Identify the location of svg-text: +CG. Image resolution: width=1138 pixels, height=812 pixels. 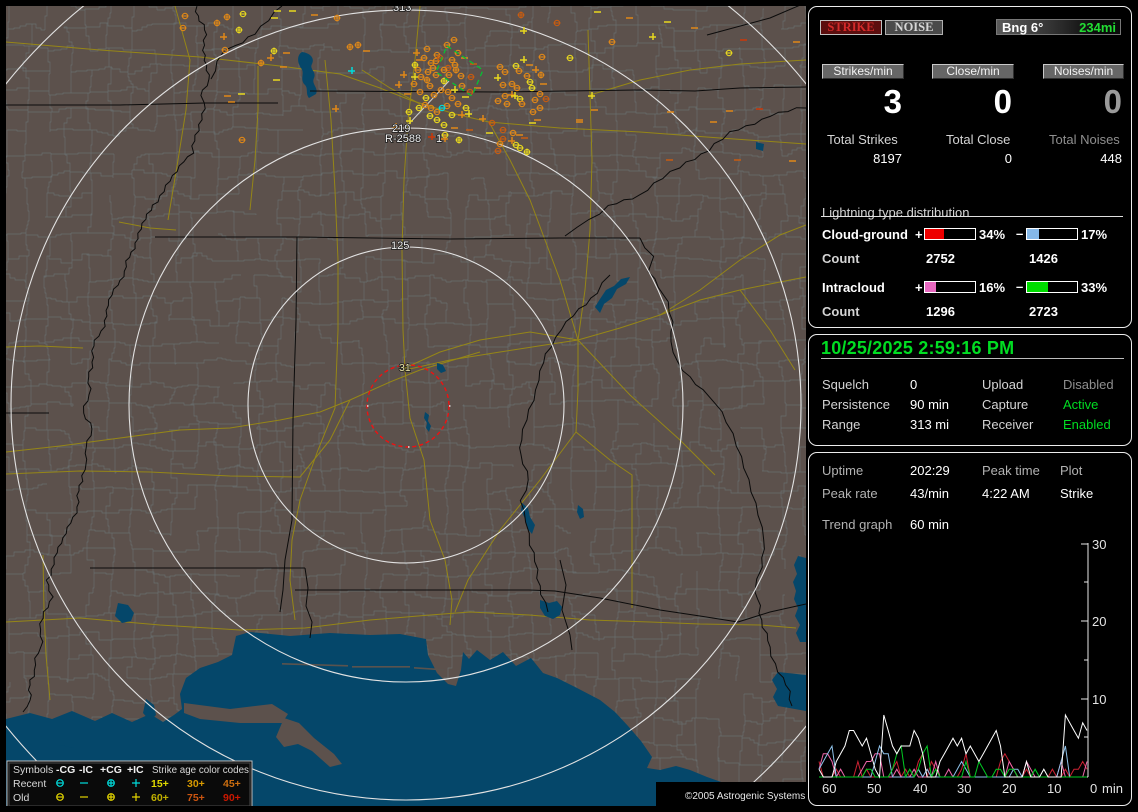
(111, 770).